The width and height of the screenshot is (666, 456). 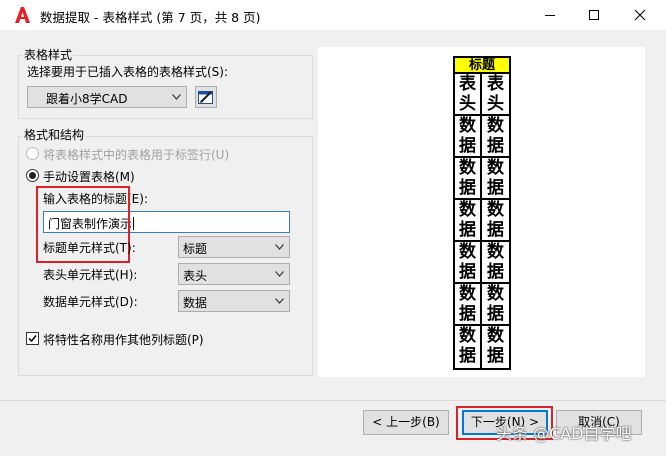 I want to click on maximize-button, so click(x=594, y=15).